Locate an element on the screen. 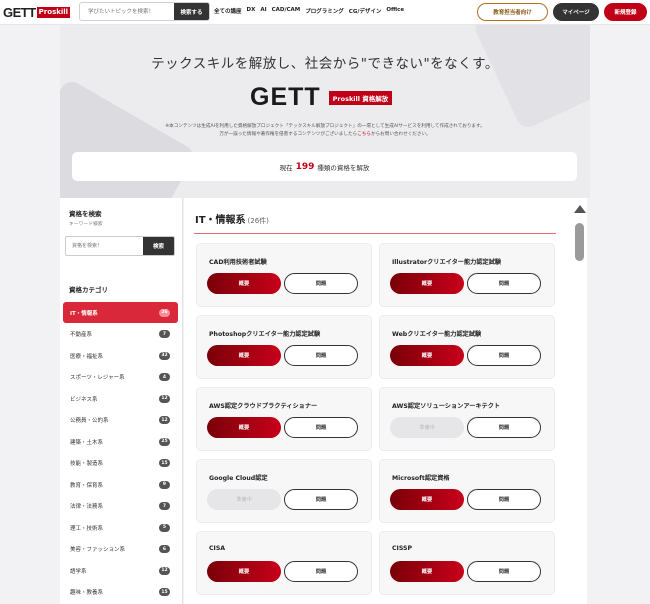  nav-cg-design: CG/デザイン is located at coordinates (365, 11).